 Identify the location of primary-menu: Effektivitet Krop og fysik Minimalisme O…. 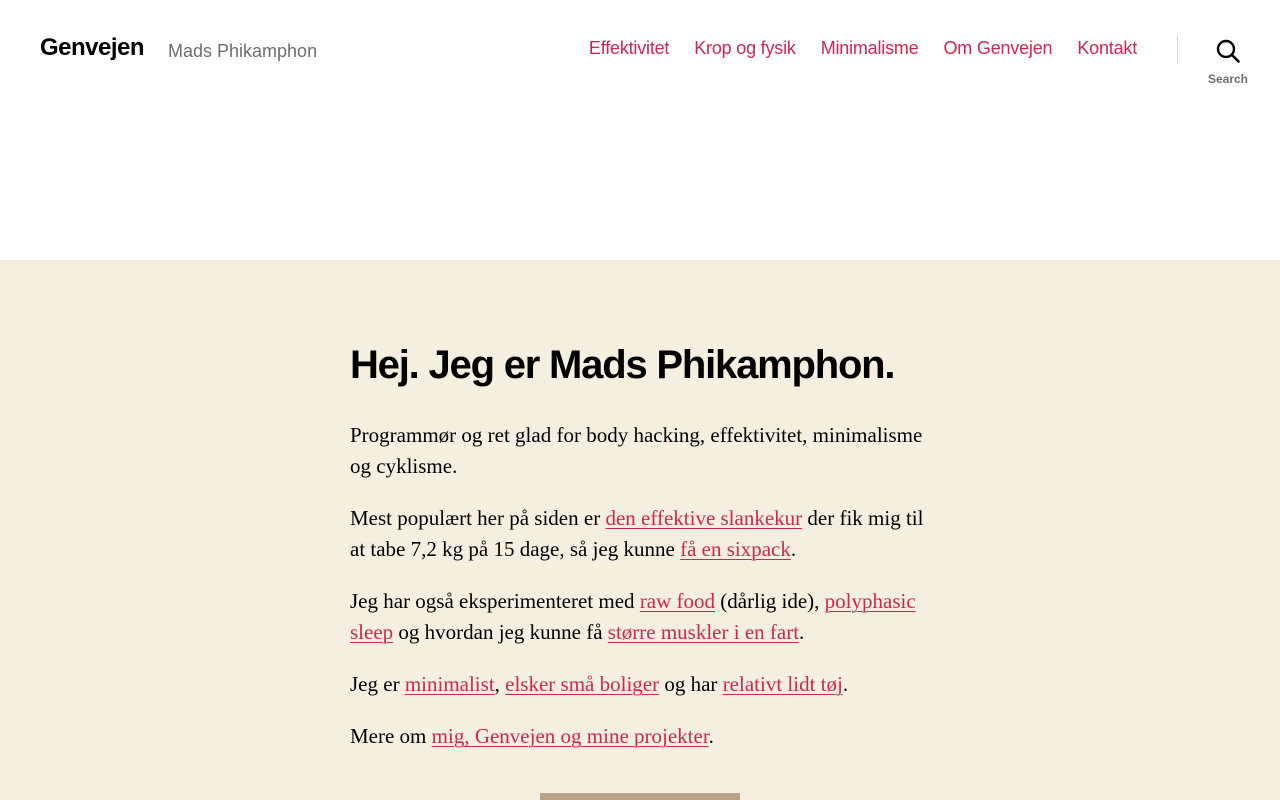
(863, 48).